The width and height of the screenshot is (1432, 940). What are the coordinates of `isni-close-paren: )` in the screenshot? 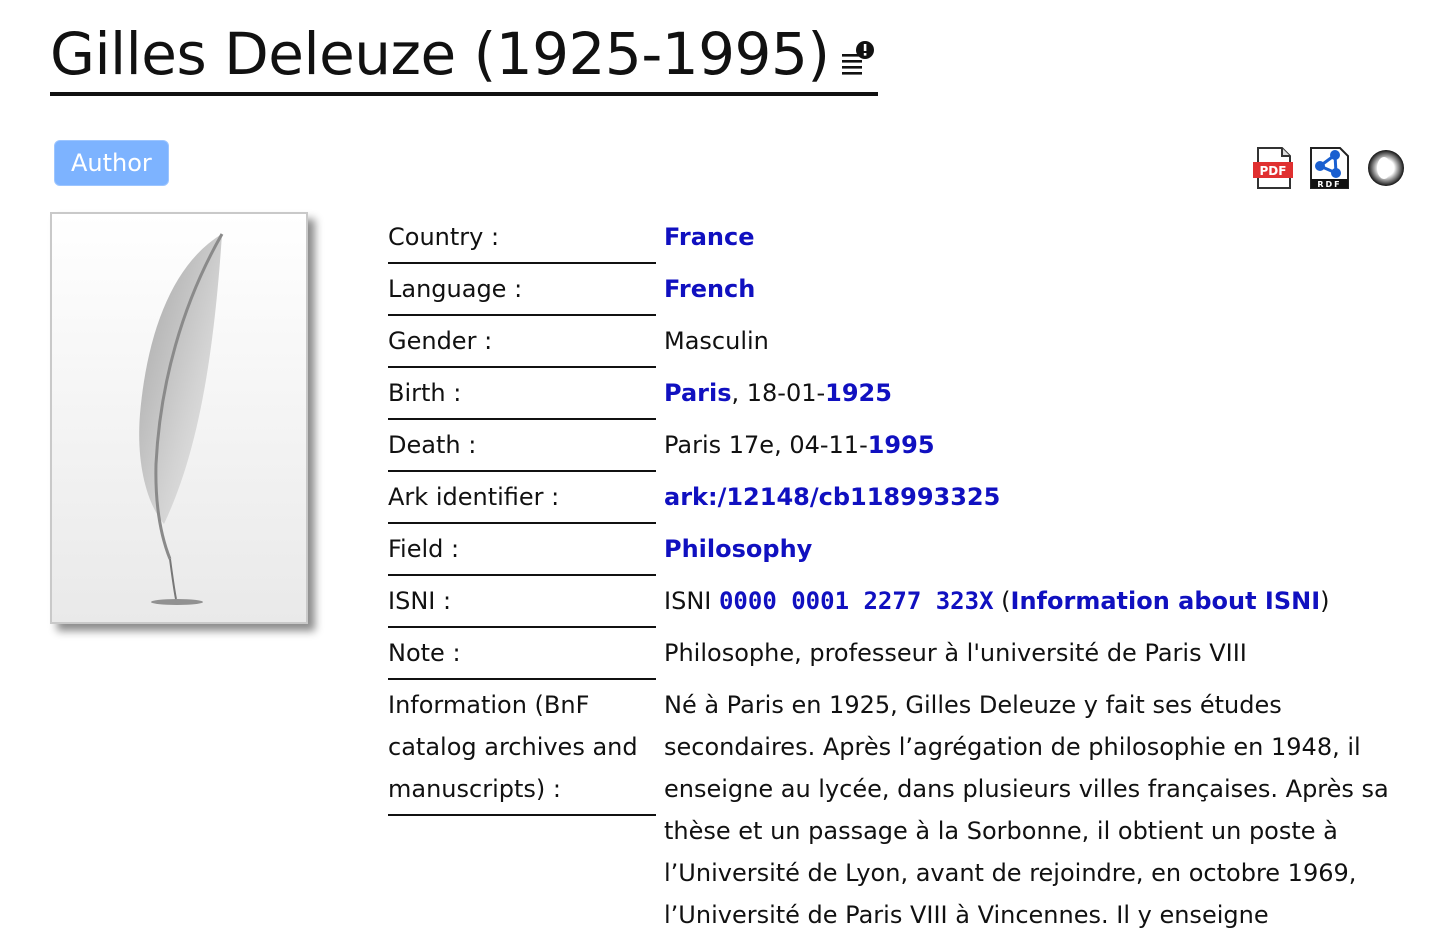 It's located at (1325, 601).